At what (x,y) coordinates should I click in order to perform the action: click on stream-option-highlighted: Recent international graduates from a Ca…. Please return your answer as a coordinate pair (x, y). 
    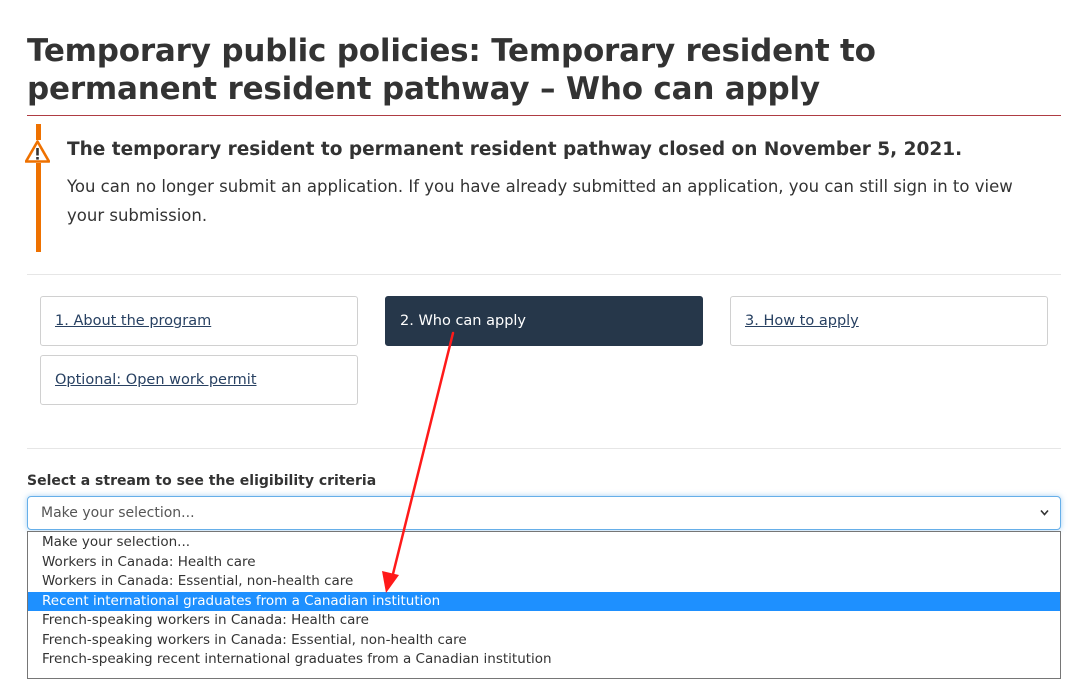
    Looking at the image, I should click on (544, 601).